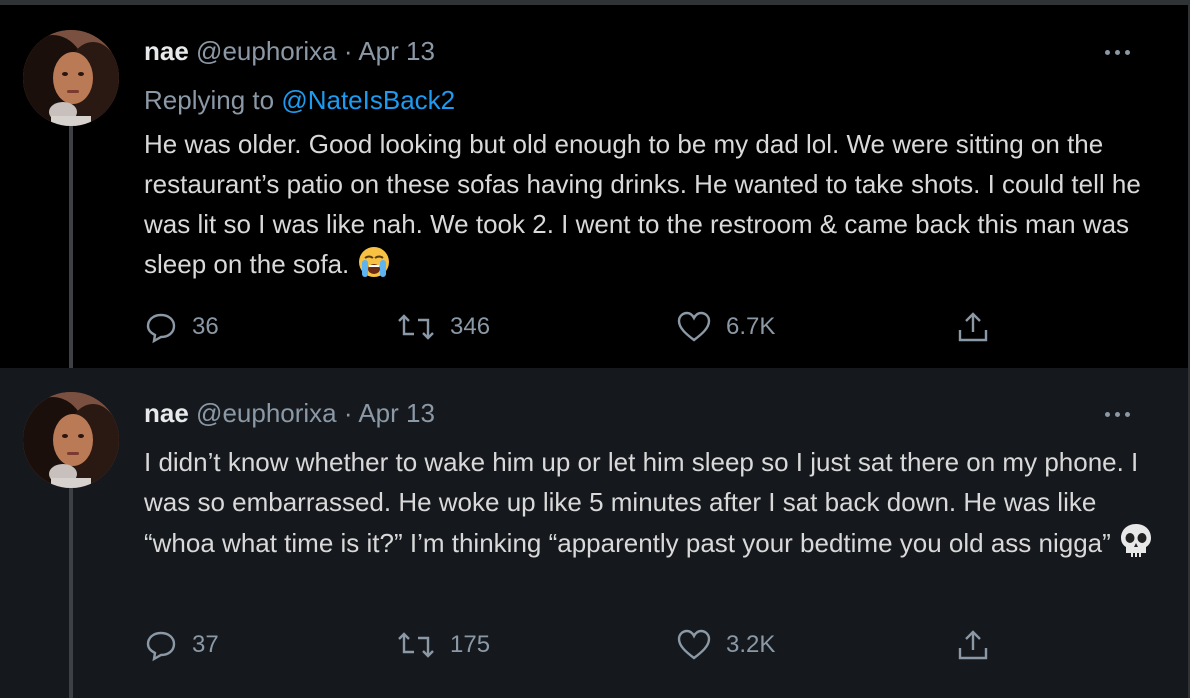 This screenshot has width=1190, height=698. What do you see at coordinates (205, 644) in the screenshot?
I see `reply-count: 37` at bounding box center [205, 644].